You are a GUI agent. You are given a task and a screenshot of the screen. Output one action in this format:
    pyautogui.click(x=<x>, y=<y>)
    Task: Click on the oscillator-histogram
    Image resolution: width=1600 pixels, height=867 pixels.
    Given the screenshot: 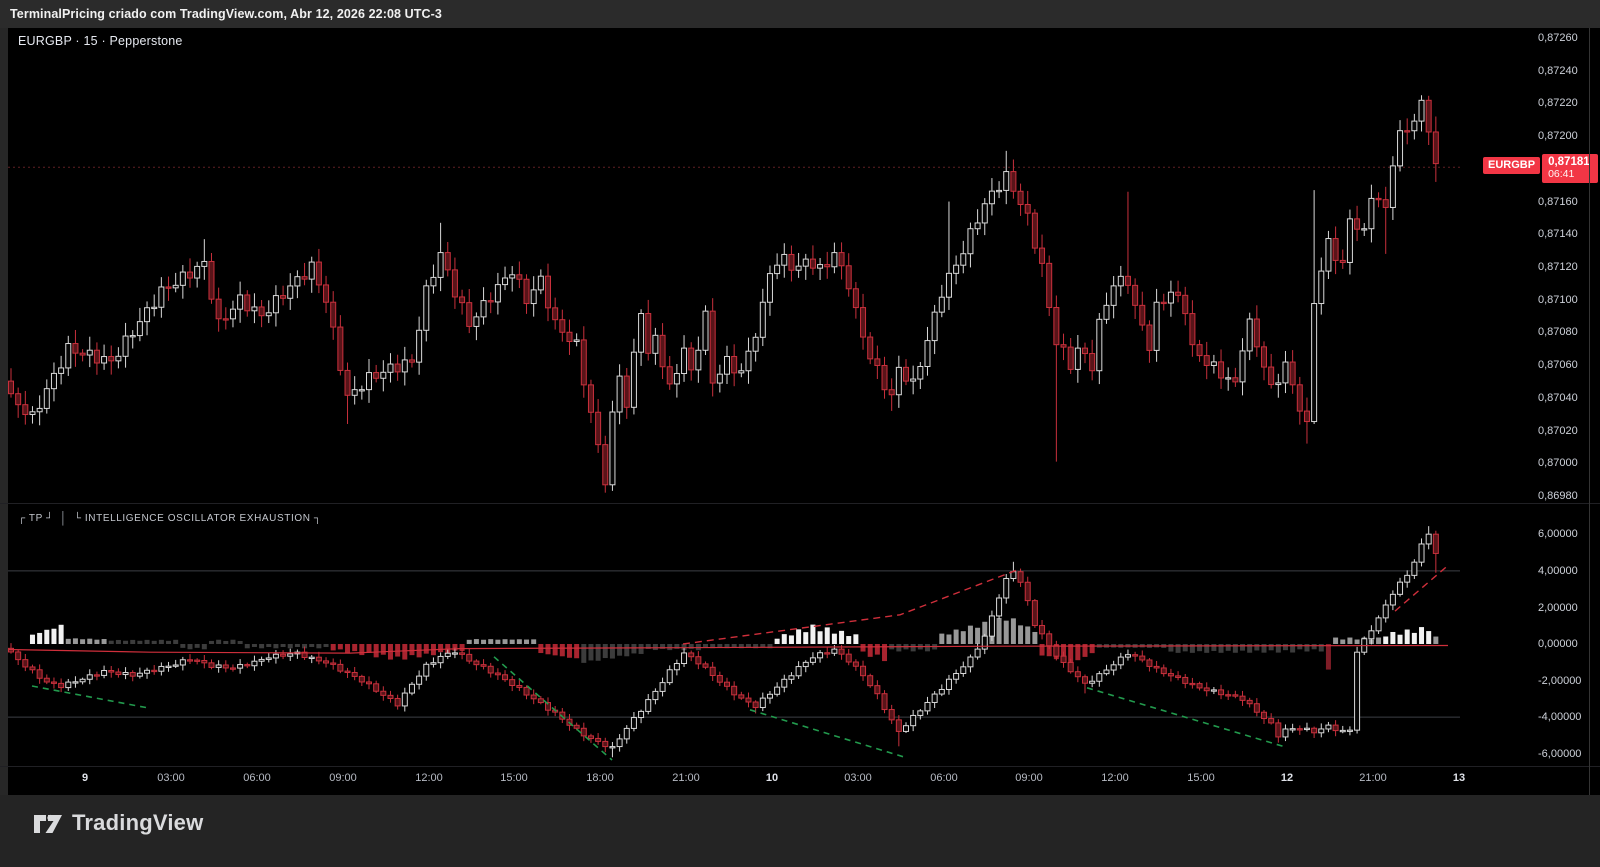 What is the action you would take?
    pyautogui.click(x=734, y=644)
    